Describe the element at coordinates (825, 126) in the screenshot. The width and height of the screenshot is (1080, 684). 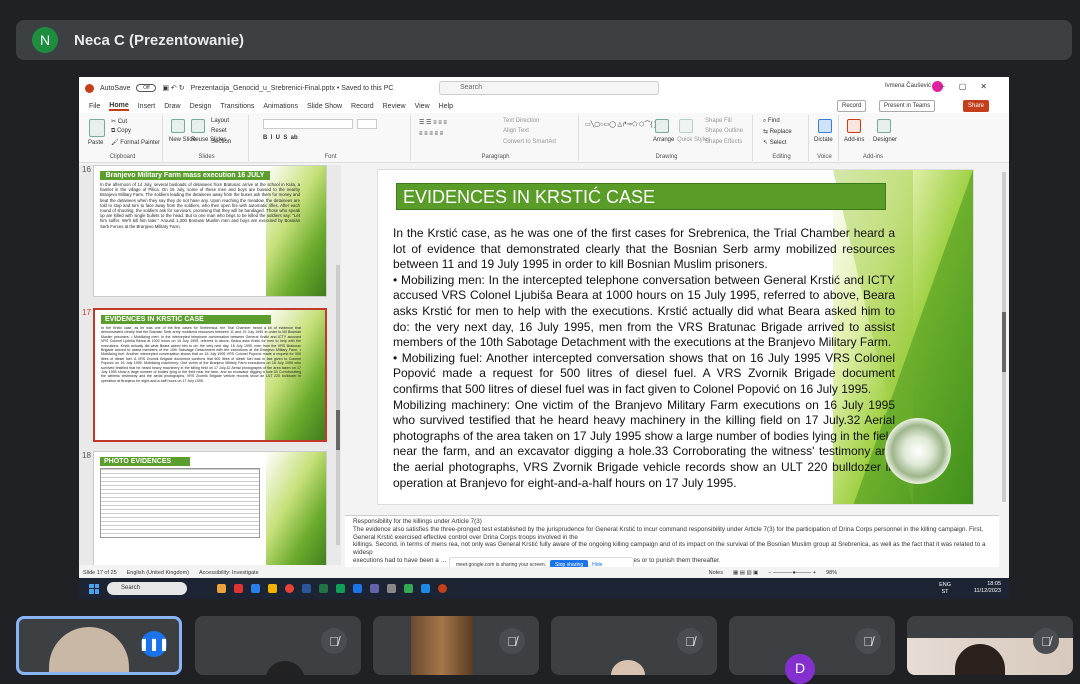
I see `microphone-icon` at that location.